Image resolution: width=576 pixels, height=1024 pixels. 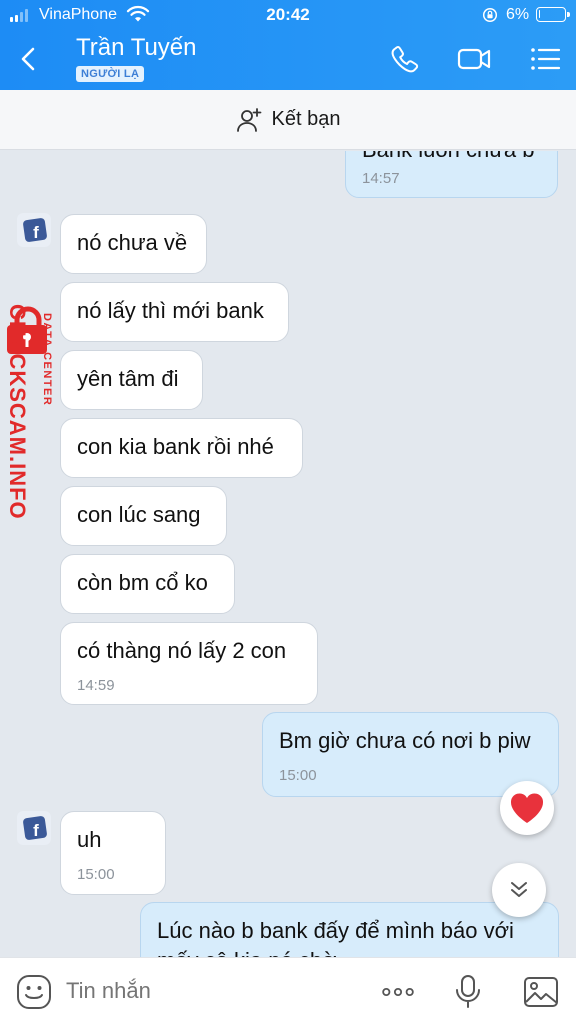 I want to click on message-bubble-incoming: có thàng nó lấy 2 con 14:59, so click(x=189, y=663).